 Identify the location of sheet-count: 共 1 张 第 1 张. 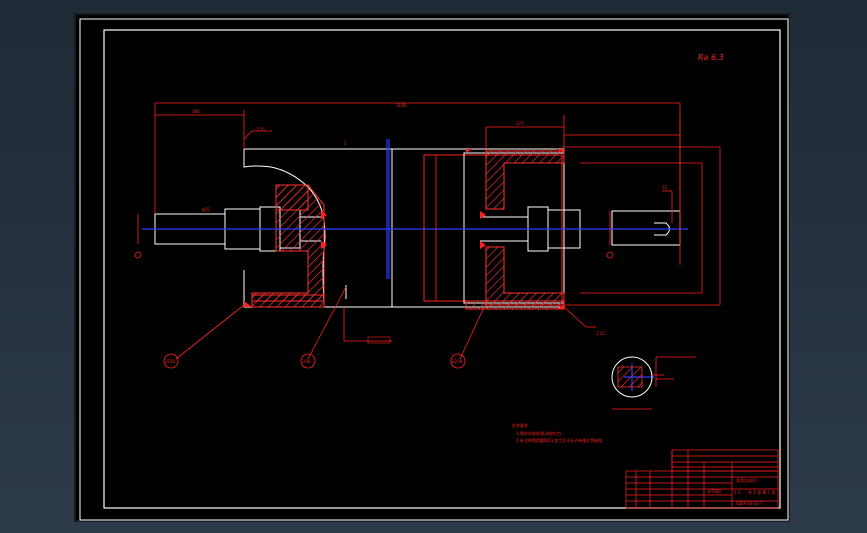
(761, 492).